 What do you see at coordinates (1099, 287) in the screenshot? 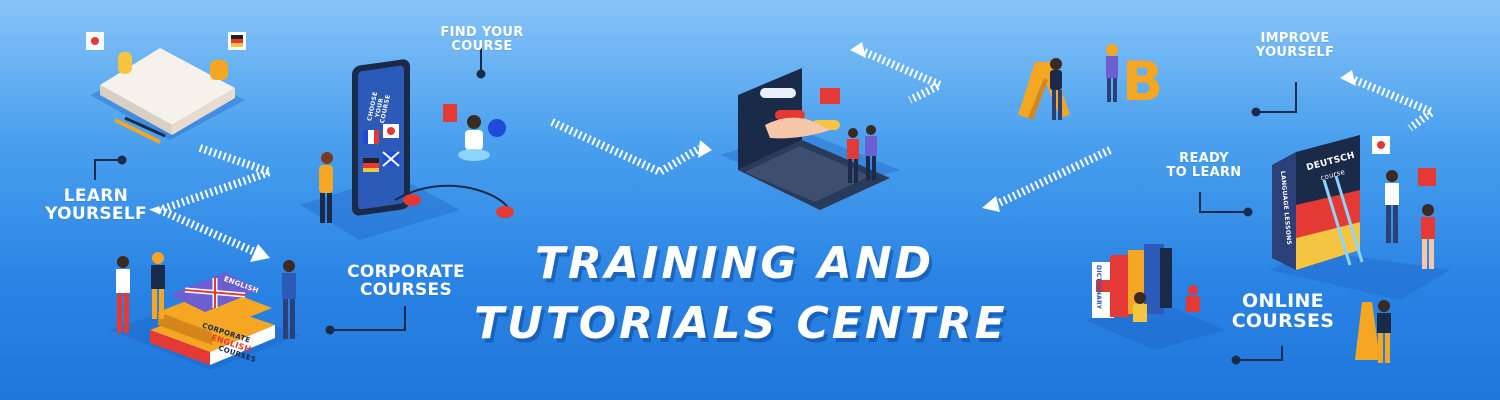
I see `dictionary-spine: DICTIONARY` at bounding box center [1099, 287].